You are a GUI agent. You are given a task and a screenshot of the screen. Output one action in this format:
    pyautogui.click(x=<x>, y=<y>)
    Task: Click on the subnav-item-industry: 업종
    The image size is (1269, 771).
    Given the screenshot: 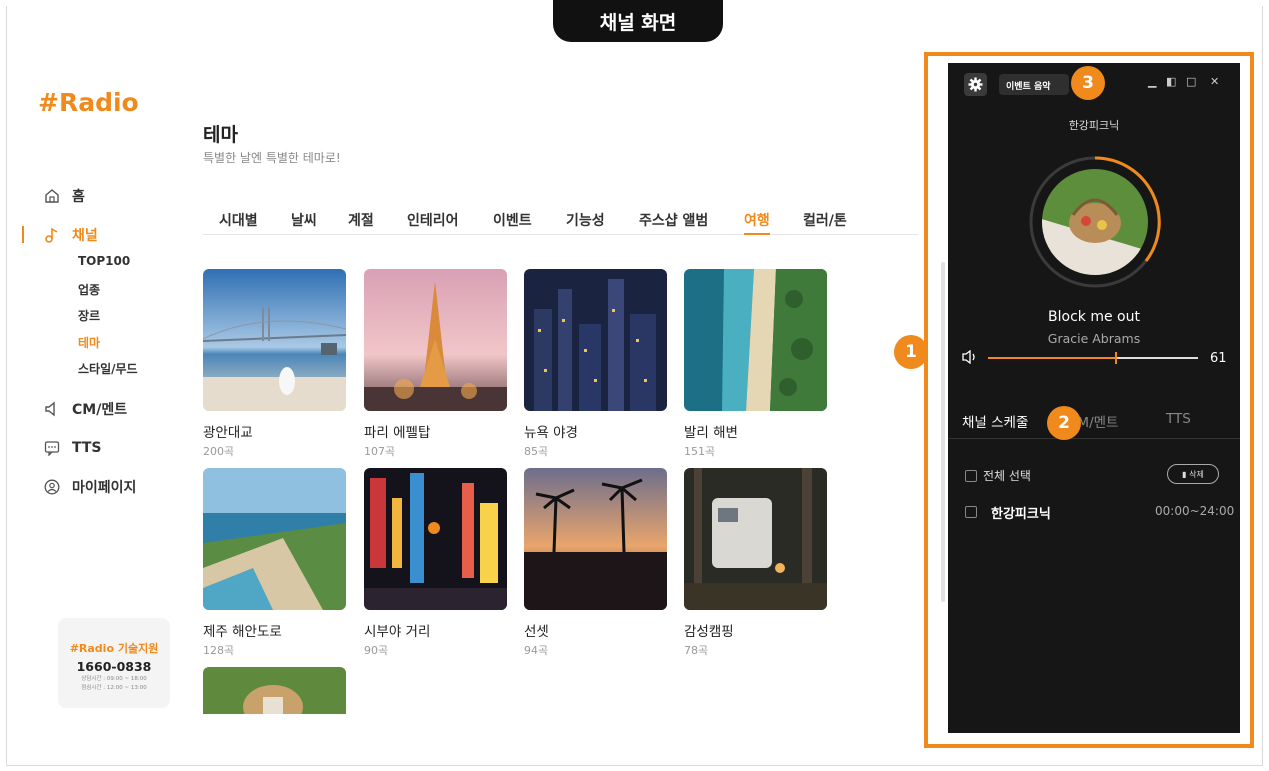 What is the action you would take?
    pyautogui.click(x=135, y=294)
    